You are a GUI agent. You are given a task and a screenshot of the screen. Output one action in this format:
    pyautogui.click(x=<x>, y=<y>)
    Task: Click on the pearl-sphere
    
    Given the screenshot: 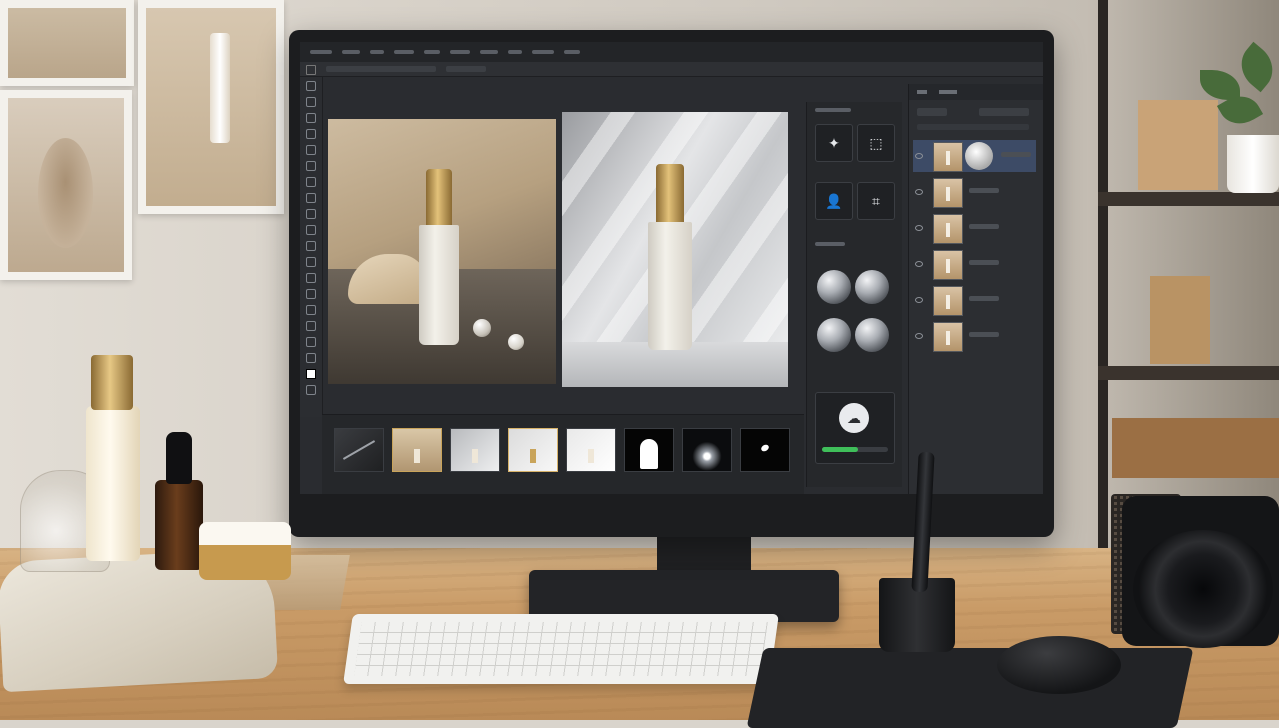 What is the action you would take?
    pyautogui.click(x=516, y=342)
    